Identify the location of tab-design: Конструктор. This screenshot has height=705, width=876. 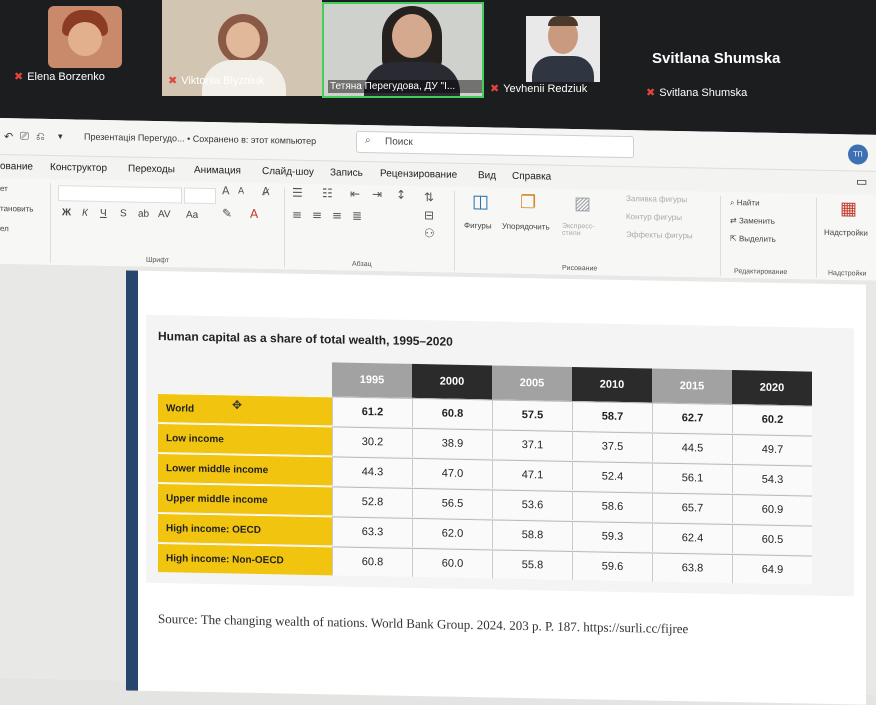
(78, 168).